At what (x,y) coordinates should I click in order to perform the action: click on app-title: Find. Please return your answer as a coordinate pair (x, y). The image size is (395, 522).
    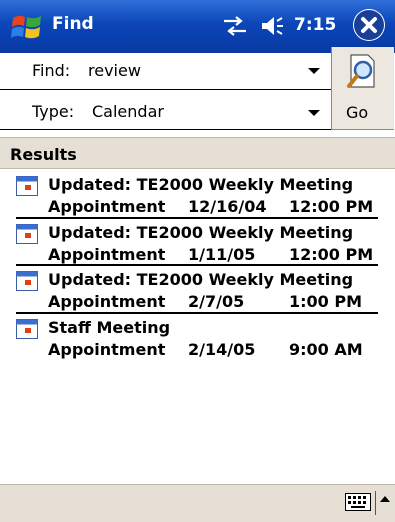
    Looking at the image, I should click on (73, 24).